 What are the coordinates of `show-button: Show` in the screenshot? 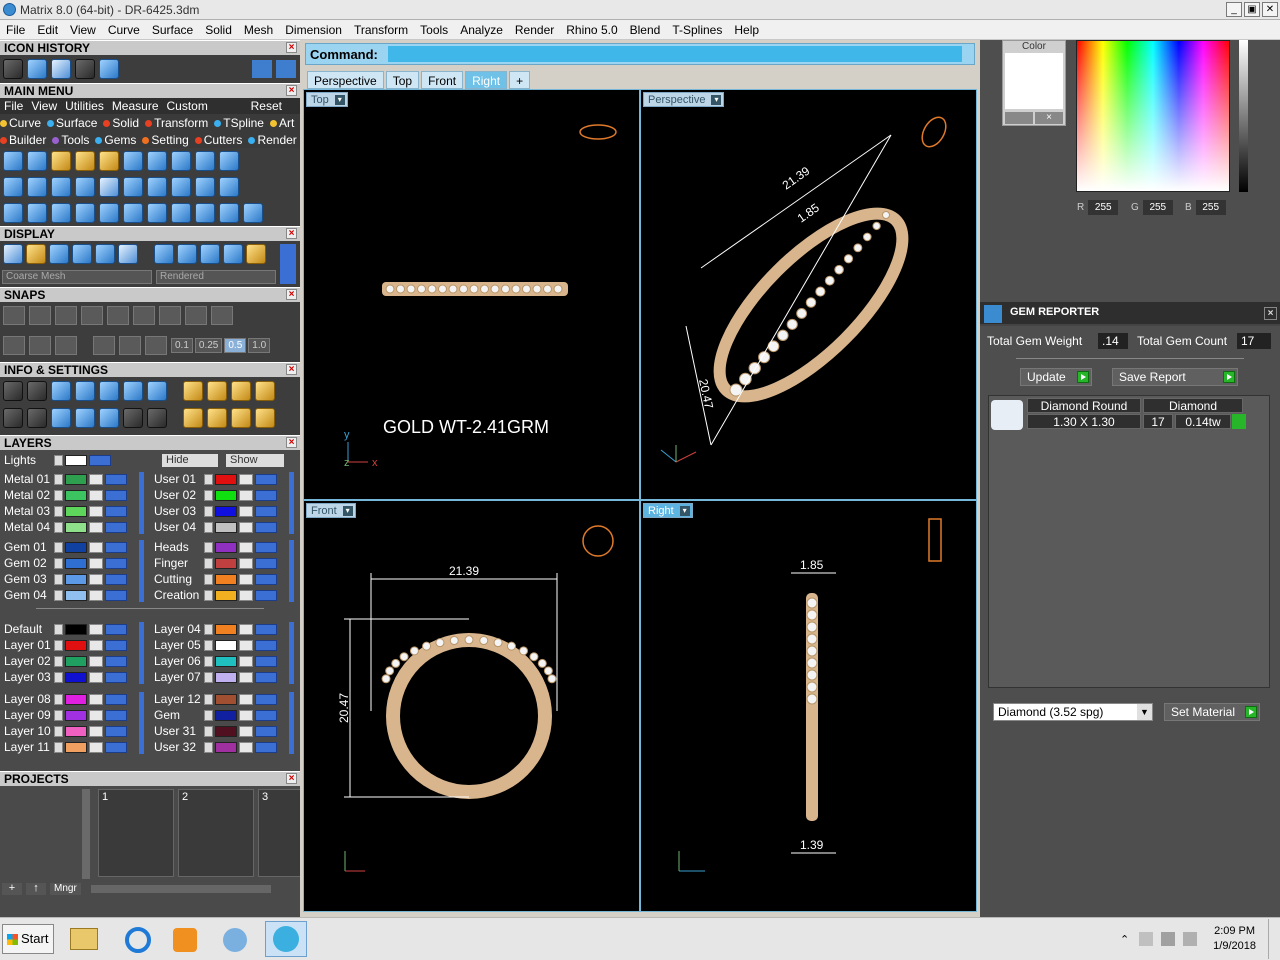 It's located at (255, 460).